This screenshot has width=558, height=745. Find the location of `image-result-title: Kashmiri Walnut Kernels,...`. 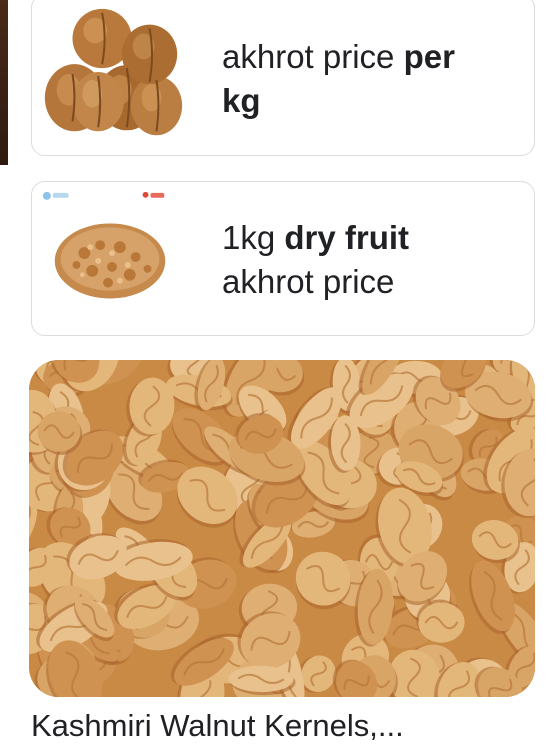

image-result-title: Kashmiri Walnut Kernels,... is located at coordinates (217, 726).